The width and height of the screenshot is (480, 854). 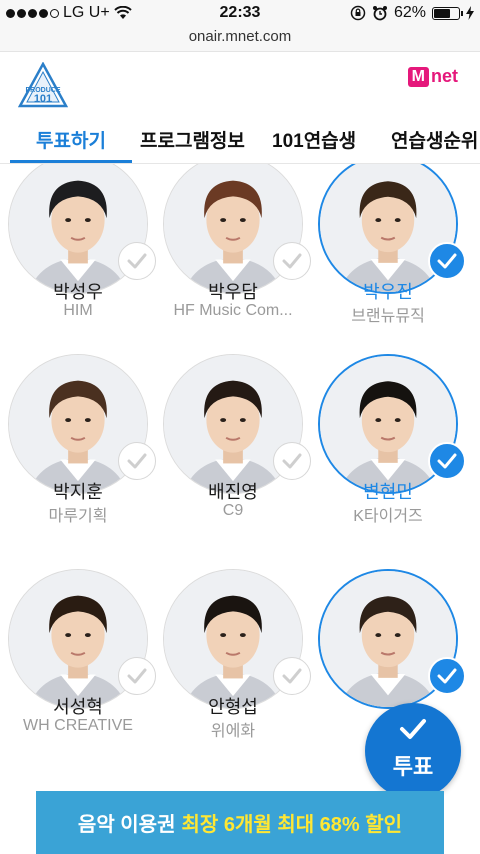 I want to click on trainee-agency: HIM, so click(x=78, y=310).